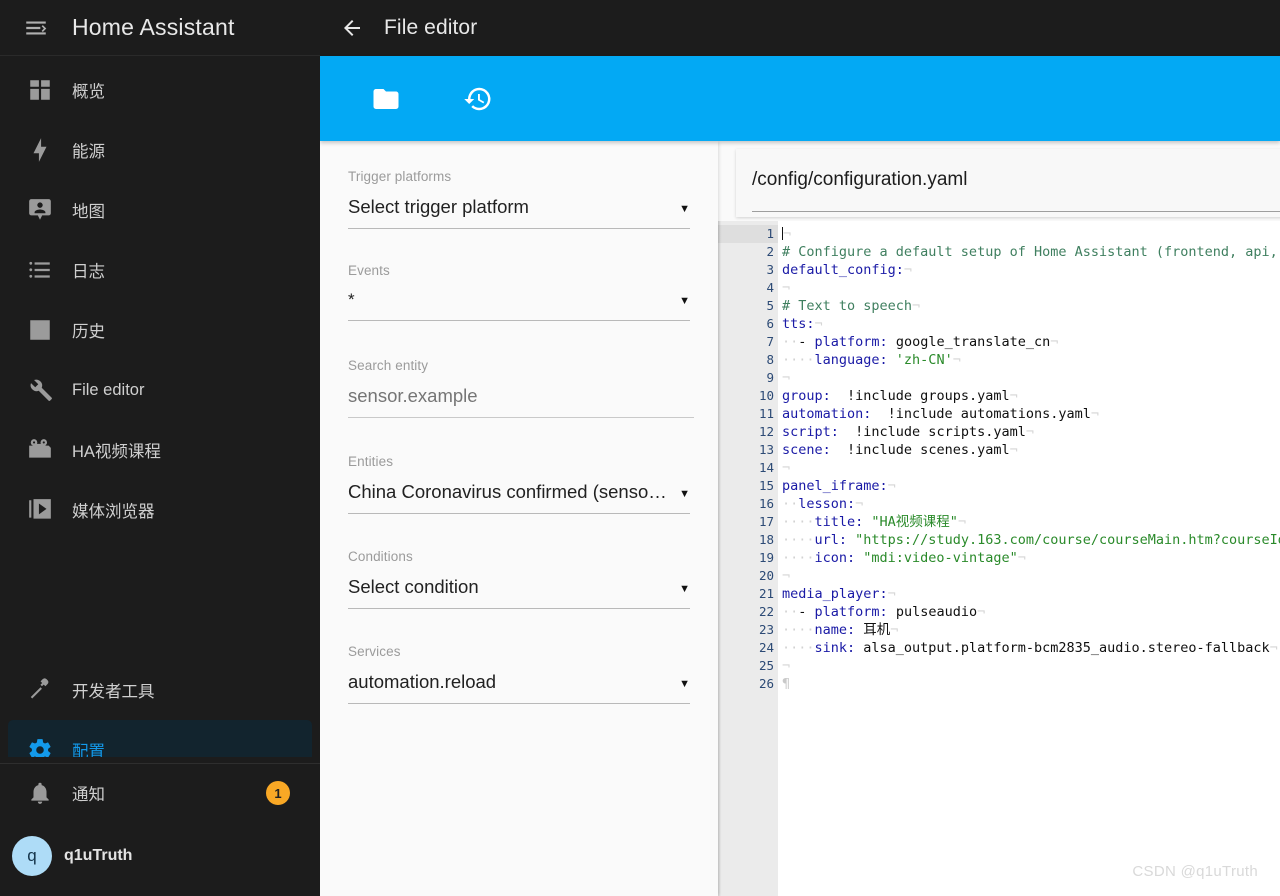  Describe the element at coordinates (748, 648) in the screenshot. I see `gutter-line: 24` at that location.